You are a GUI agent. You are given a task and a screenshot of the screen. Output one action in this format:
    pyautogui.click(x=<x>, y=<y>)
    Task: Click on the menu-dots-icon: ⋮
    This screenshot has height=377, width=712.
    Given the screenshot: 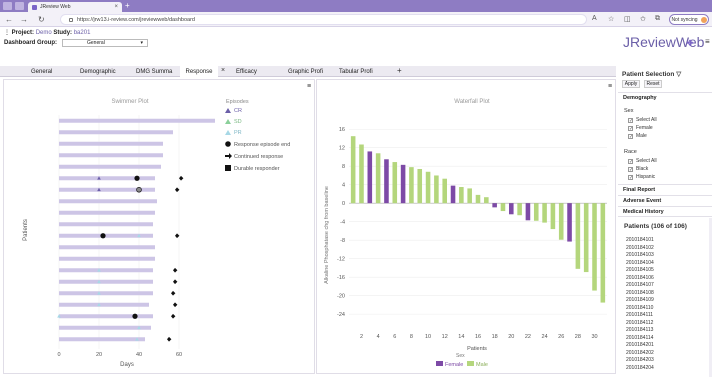 What is the action you would take?
    pyautogui.click(x=7, y=33)
    